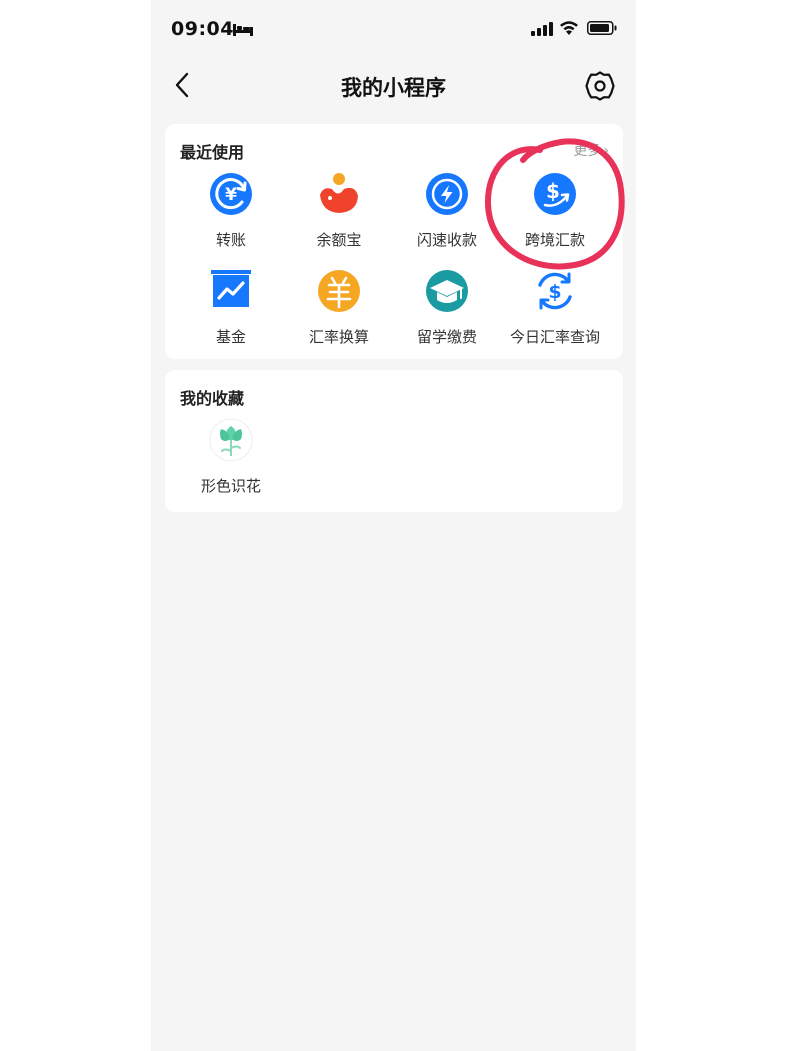 This screenshot has height=1051, width=788. I want to click on tile-label: 跨境汇款, so click(554, 240).